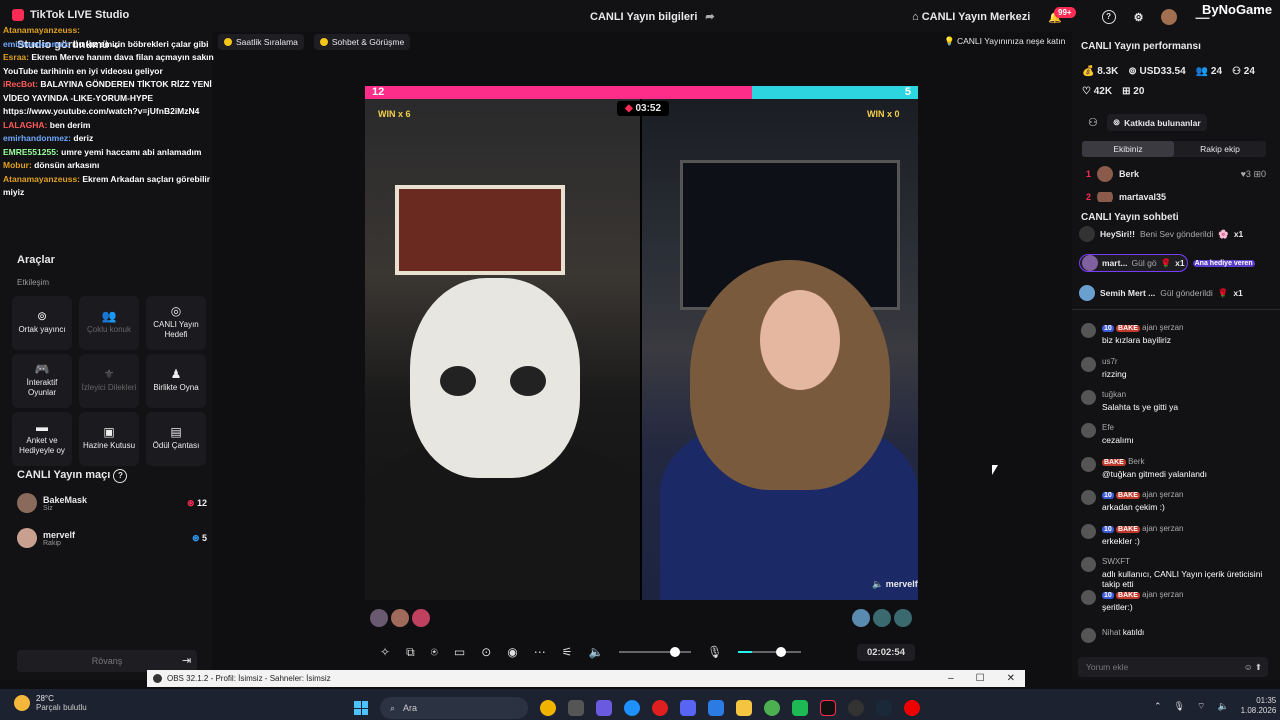 The width and height of the screenshot is (1280, 720). Describe the element at coordinates (1157, 122) in the screenshot. I see `contributors-button: ⊚ Katkıda bulunanlar` at that location.